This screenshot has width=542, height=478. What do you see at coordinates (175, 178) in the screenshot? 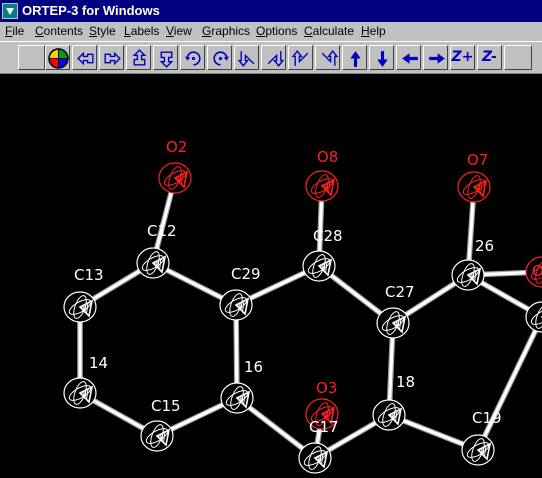
I see `atom-o2` at bounding box center [175, 178].